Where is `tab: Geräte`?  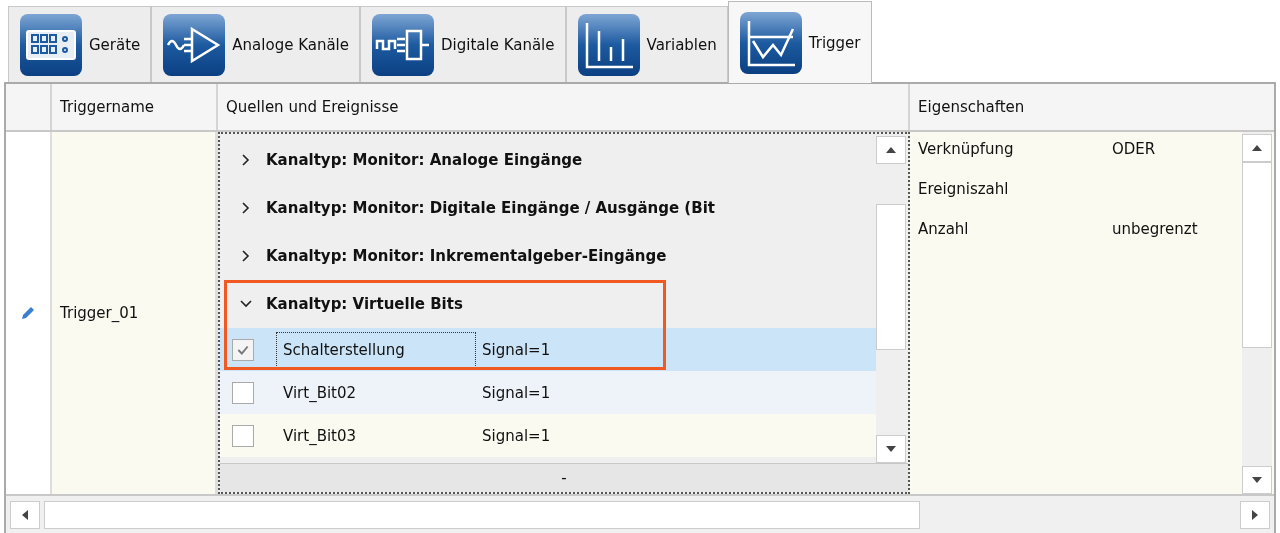
tab: Geräte is located at coordinates (80, 44).